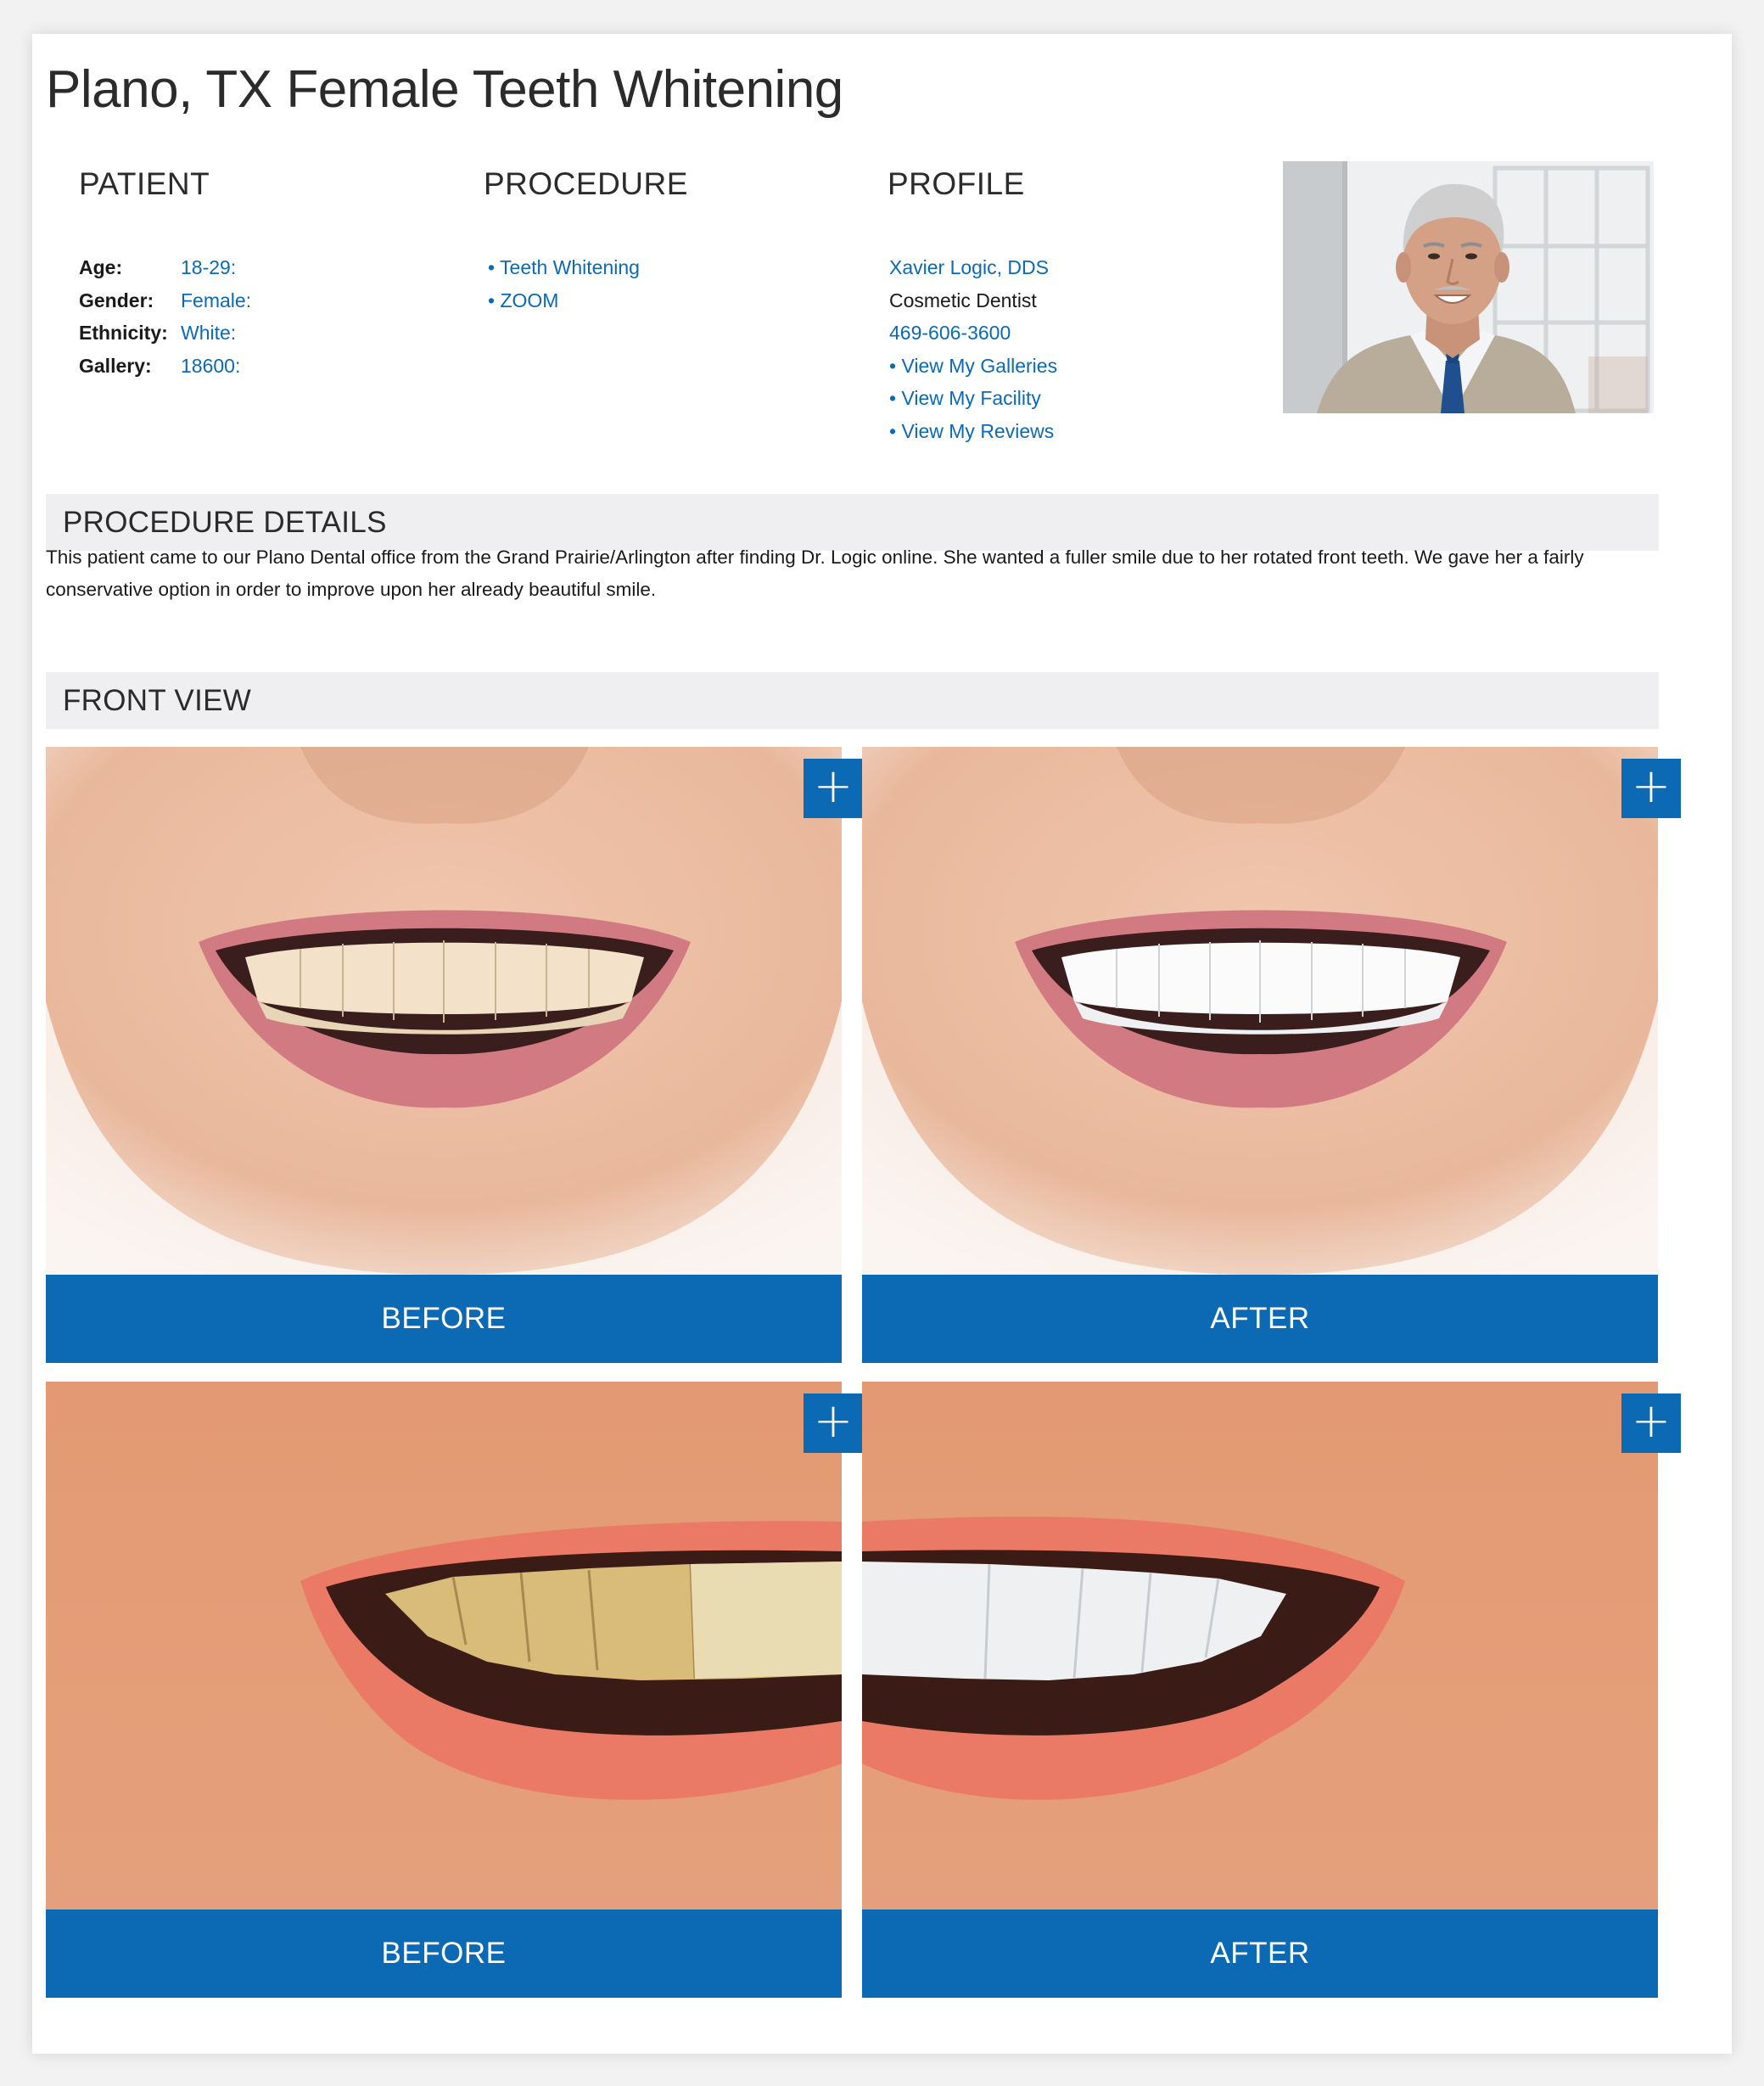 This screenshot has width=1764, height=2086. What do you see at coordinates (117, 300) in the screenshot?
I see `gender-label: Gender:` at bounding box center [117, 300].